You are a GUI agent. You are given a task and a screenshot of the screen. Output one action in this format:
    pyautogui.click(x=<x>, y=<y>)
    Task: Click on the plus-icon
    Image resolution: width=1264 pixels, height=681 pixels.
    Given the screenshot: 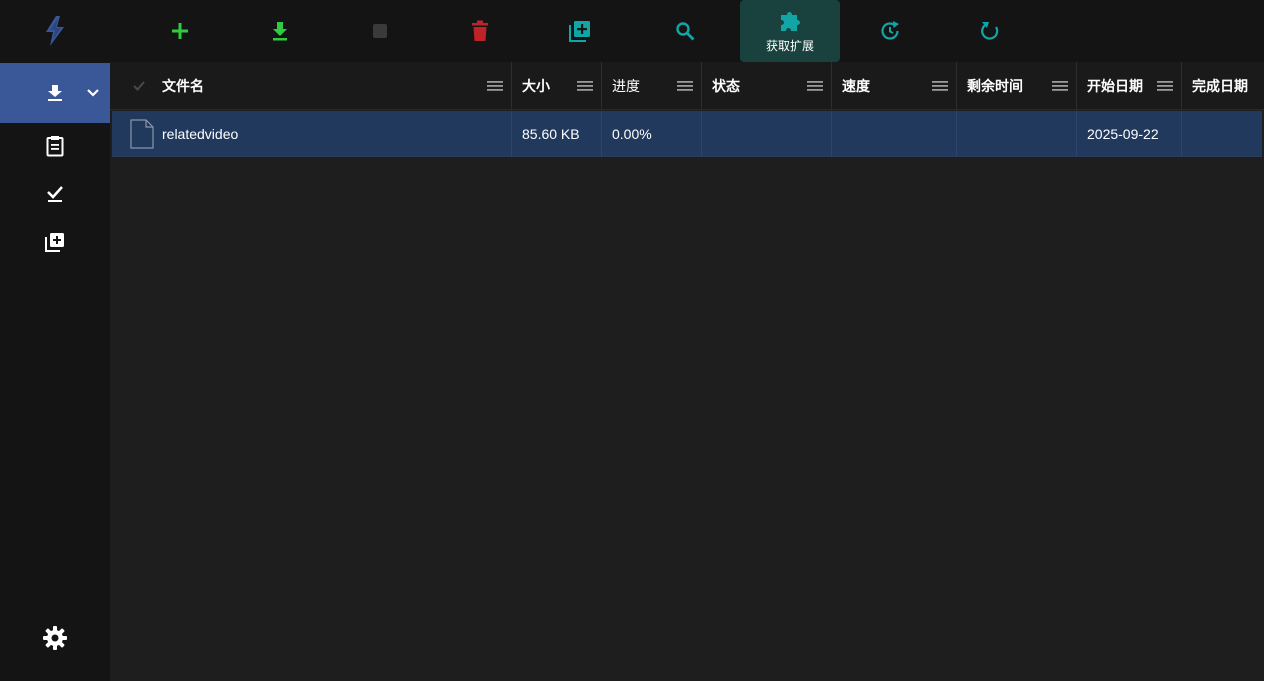 What is the action you would take?
    pyautogui.click(x=180, y=31)
    